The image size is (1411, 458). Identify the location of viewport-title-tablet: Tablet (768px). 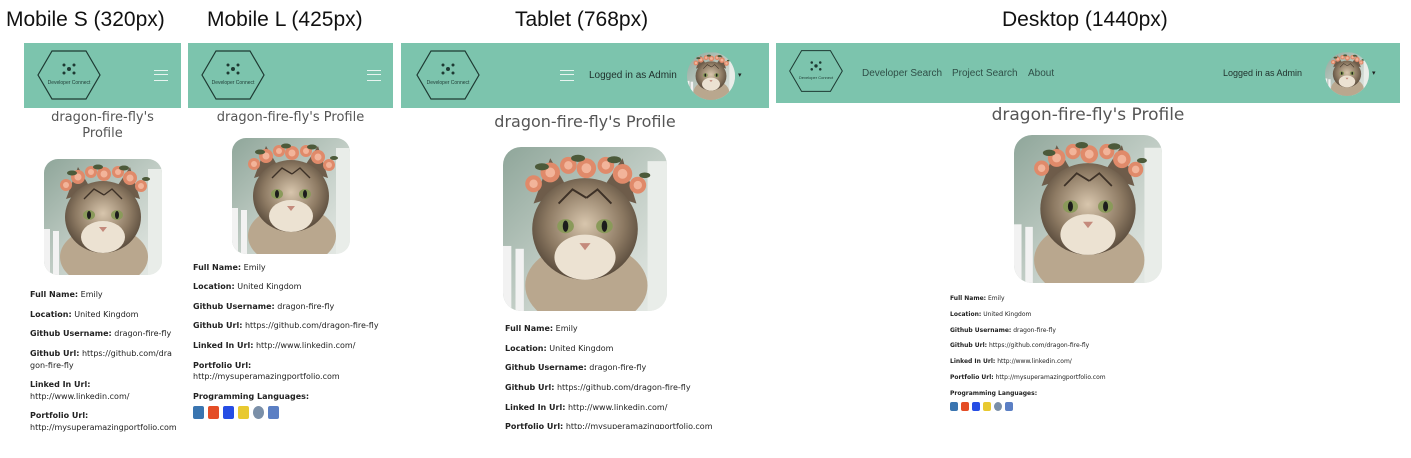
(582, 19).